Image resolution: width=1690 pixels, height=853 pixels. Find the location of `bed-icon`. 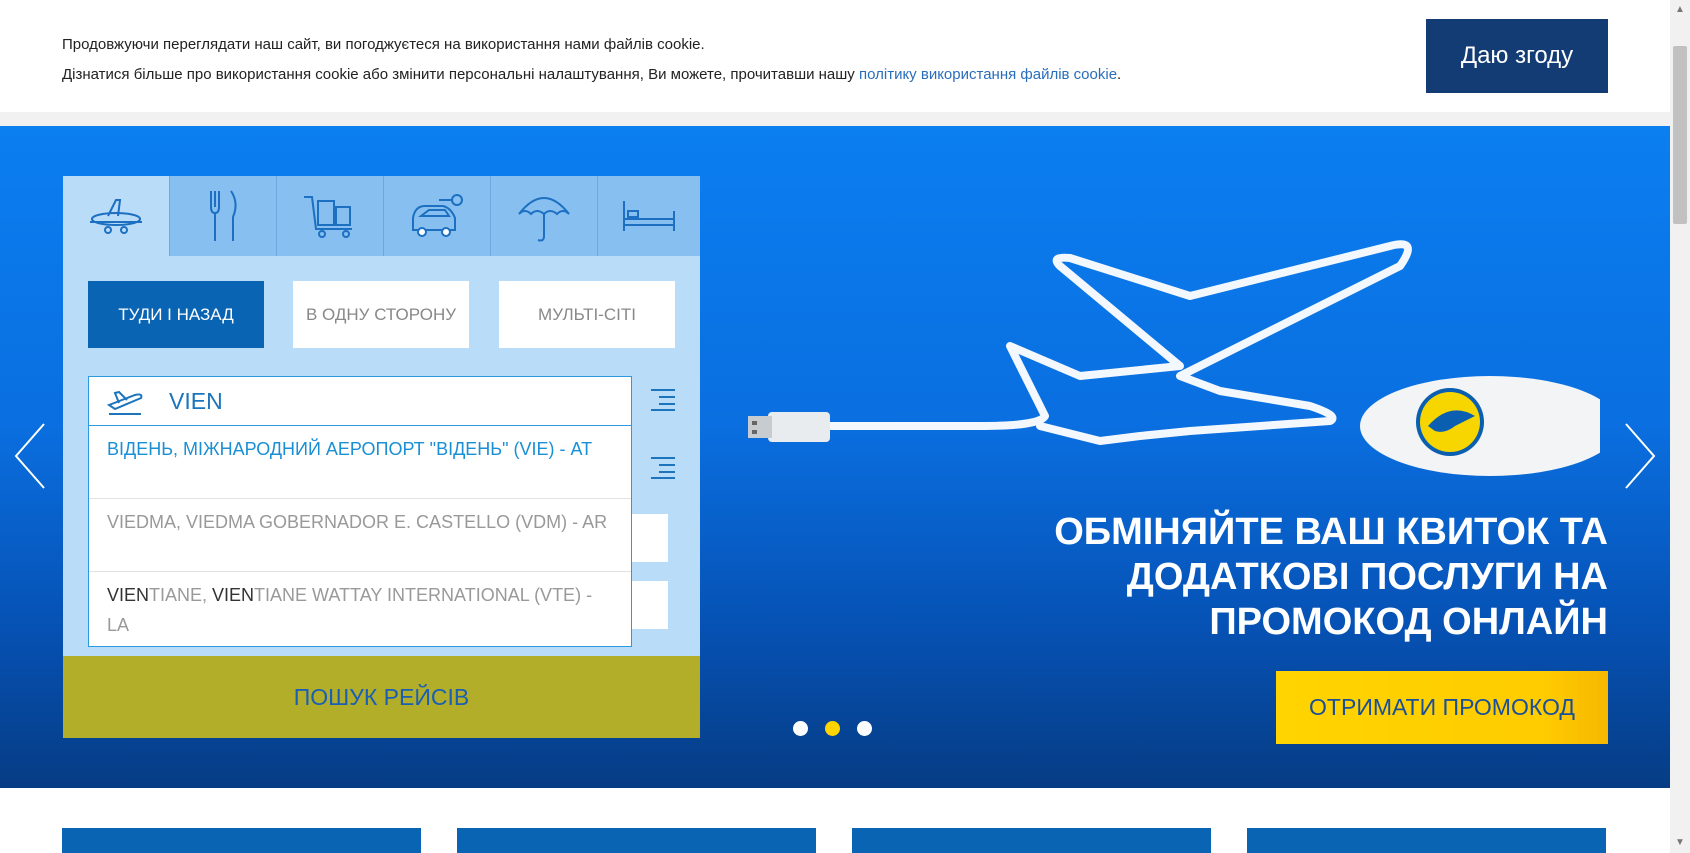

bed-icon is located at coordinates (649, 216).